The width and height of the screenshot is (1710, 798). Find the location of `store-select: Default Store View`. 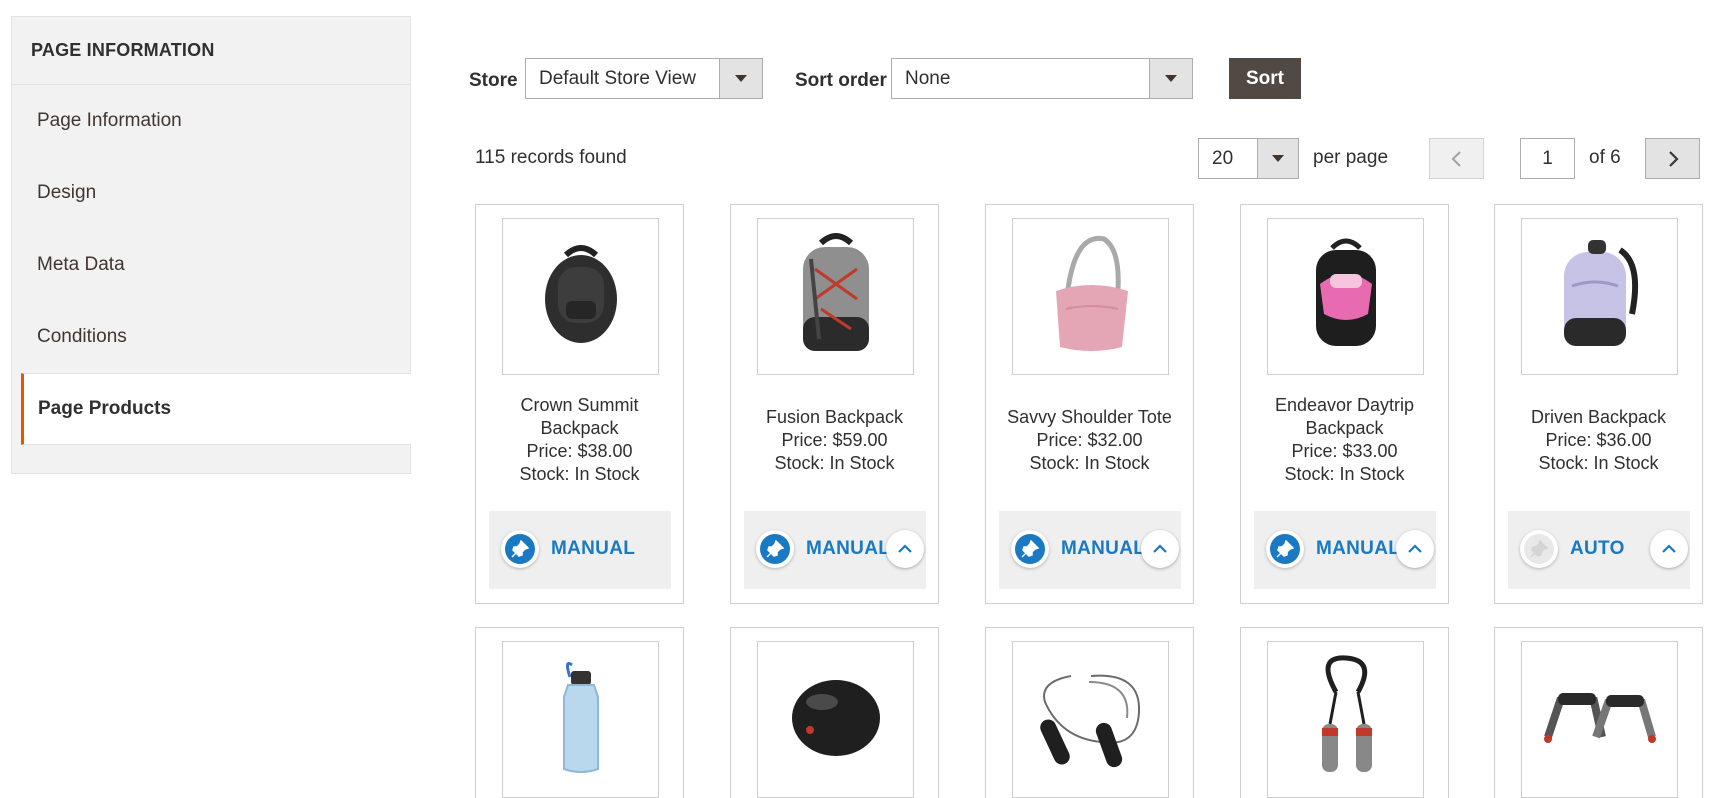

store-select: Default Store View is located at coordinates (644, 78).